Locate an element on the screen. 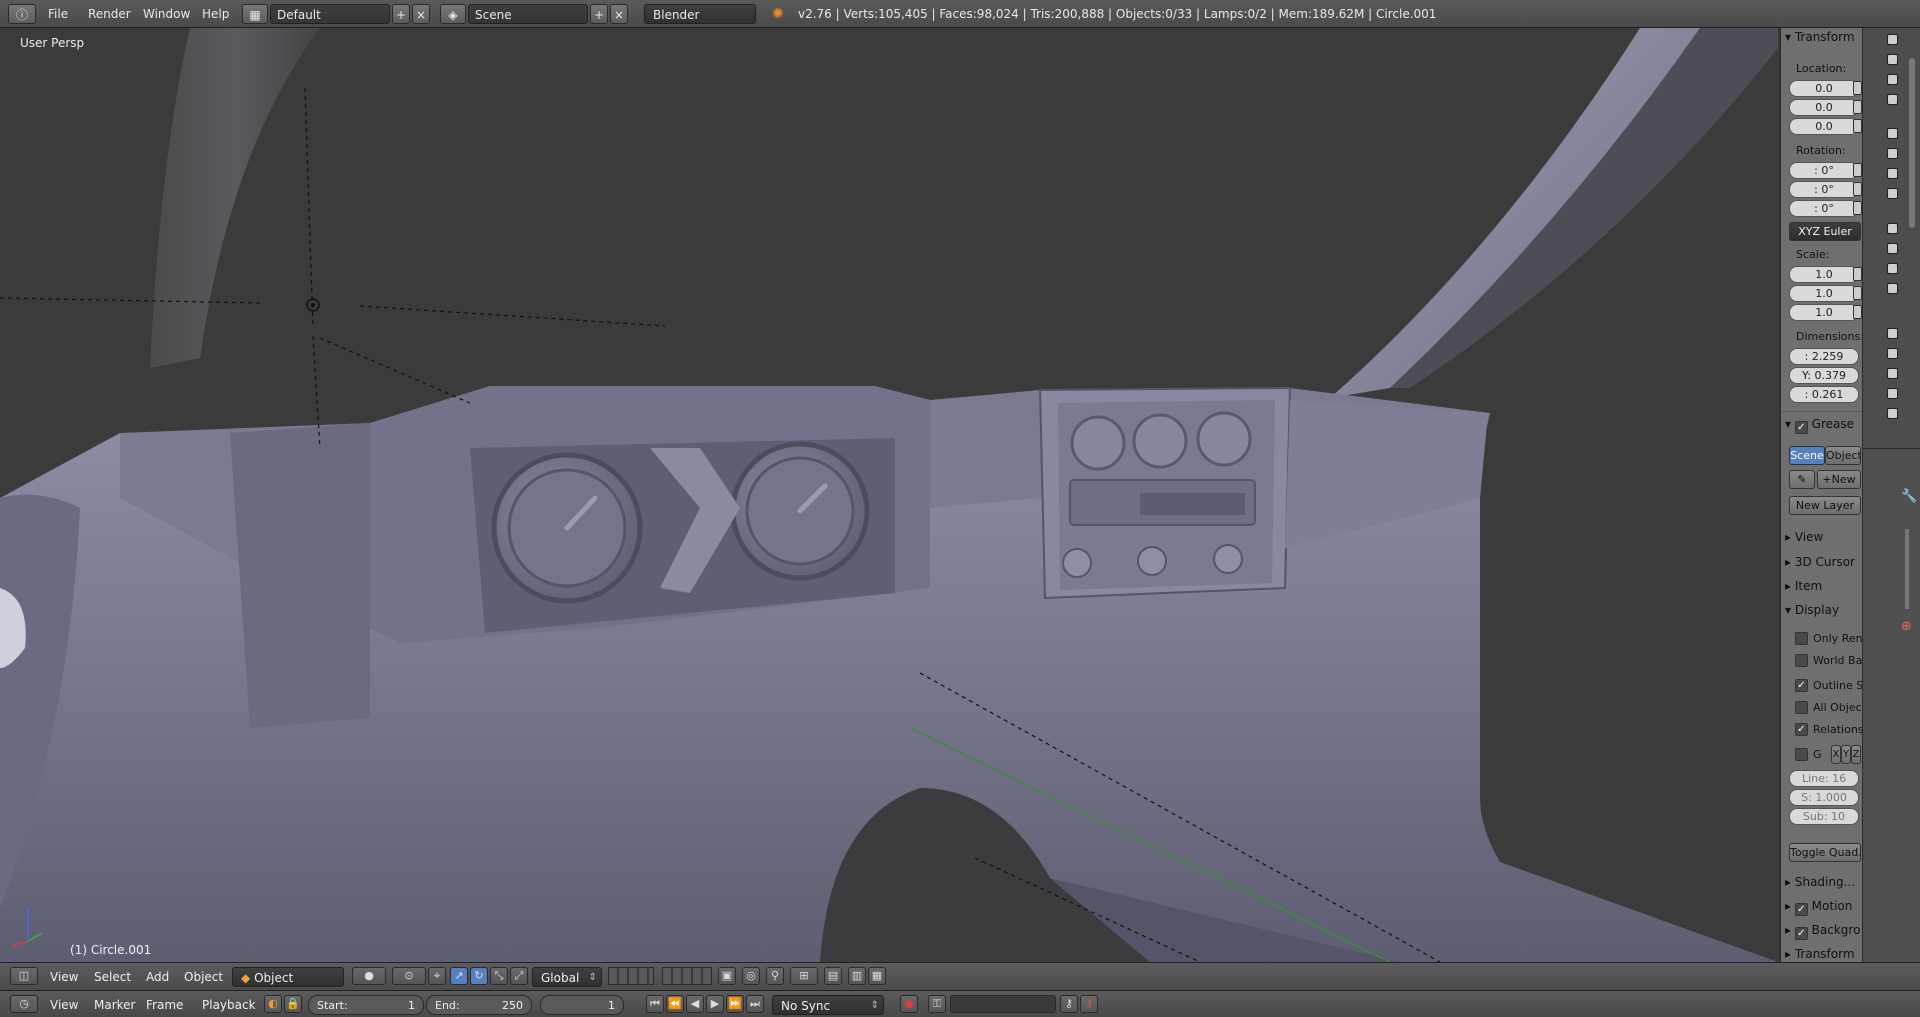 The width and height of the screenshot is (1920, 1017). grease-pencil-icon: ✎ is located at coordinates (1802, 479).